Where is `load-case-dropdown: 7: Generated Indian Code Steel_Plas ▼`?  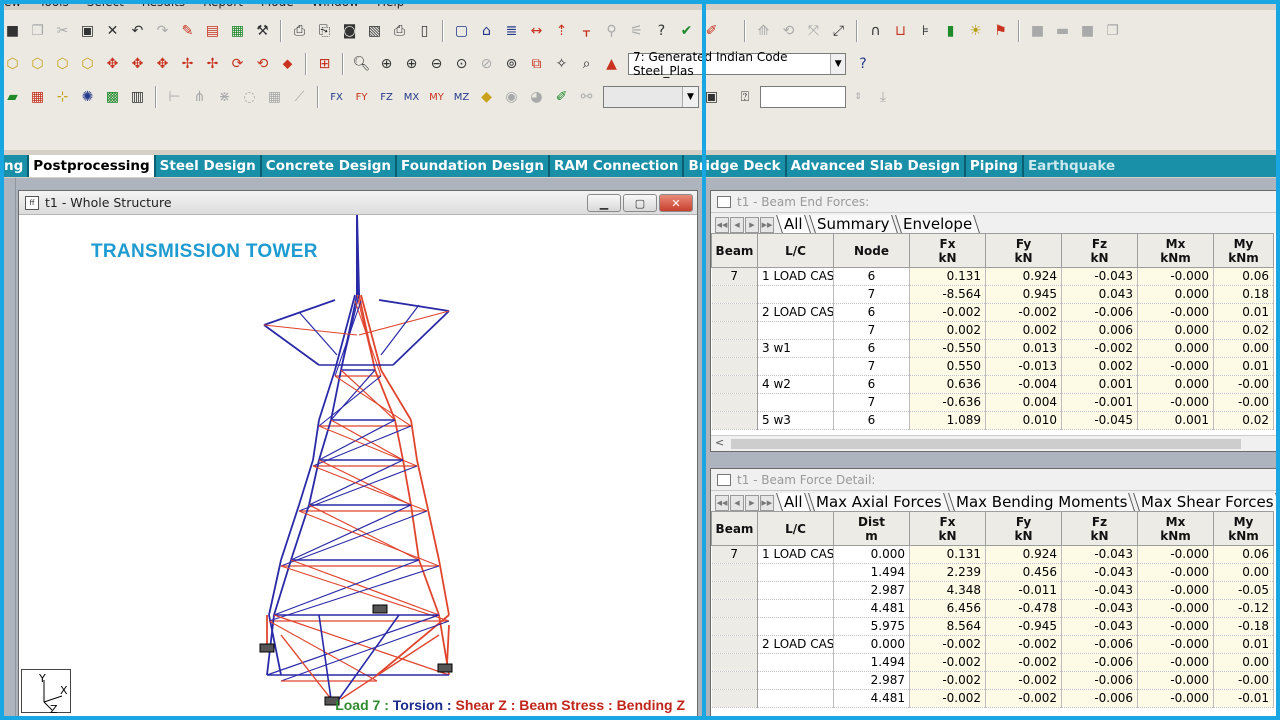 load-case-dropdown: 7: Generated Indian Code Steel_Plas ▼ is located at coordinates (737, 64).